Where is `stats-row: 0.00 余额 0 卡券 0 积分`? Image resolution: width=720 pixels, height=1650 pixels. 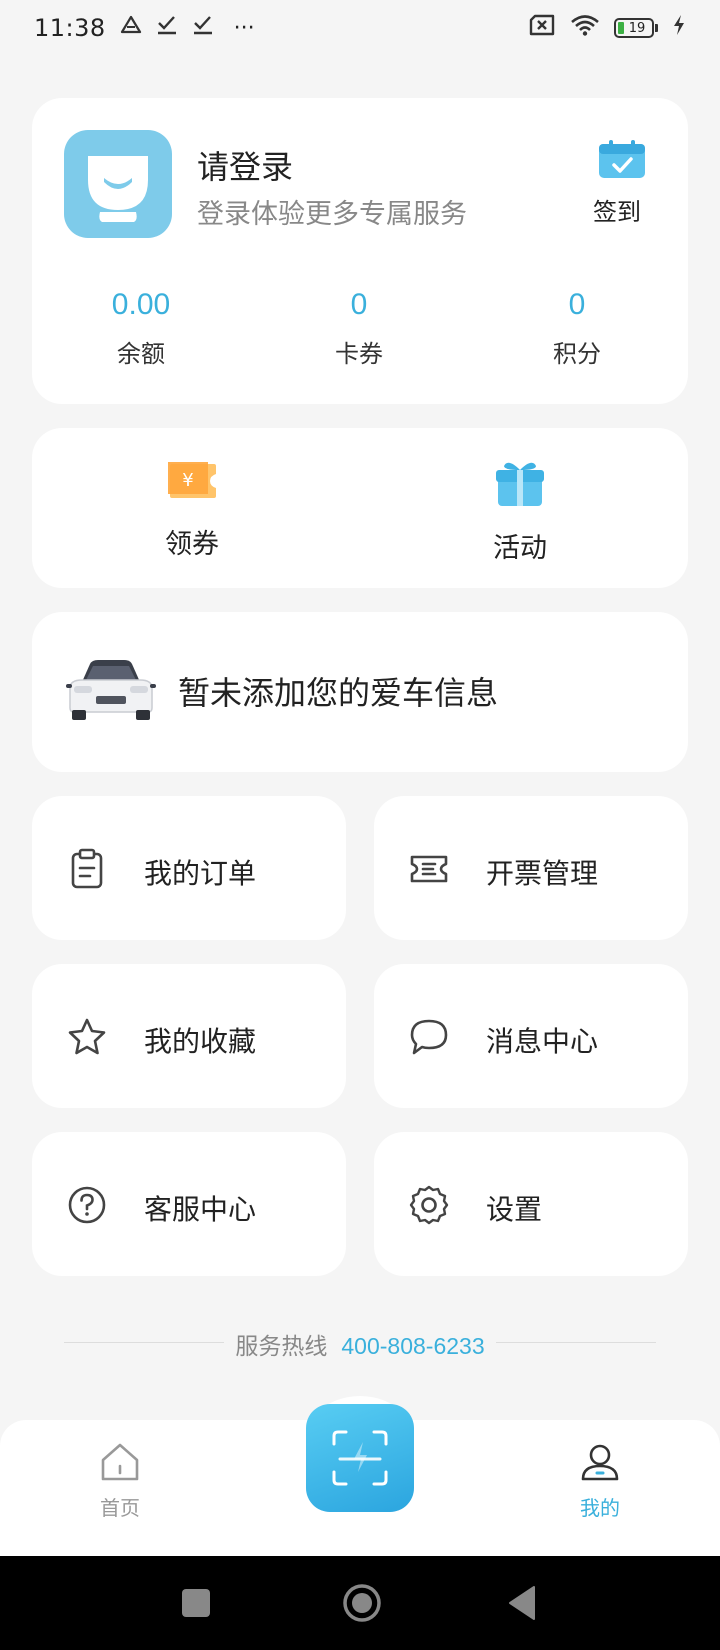 stats-row: 0.00 余额 0 卡券 0 积分 is located at coordinates (360, 328).